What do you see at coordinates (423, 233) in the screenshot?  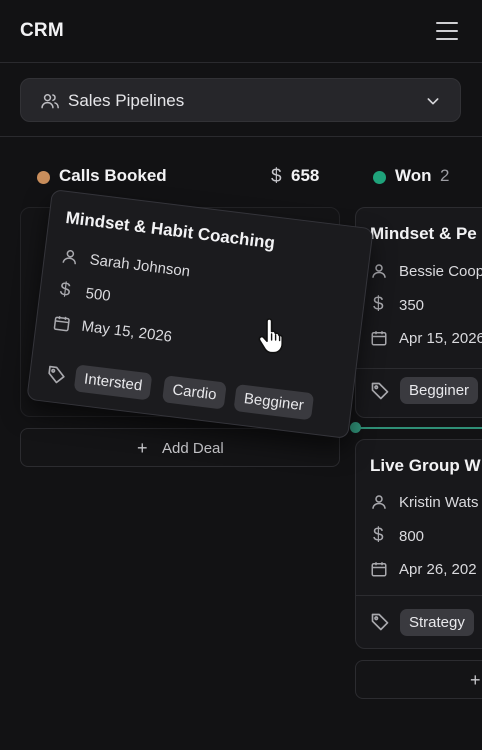 I see `deal-title: Mindset & Pe` at bounding box center [423, 233].